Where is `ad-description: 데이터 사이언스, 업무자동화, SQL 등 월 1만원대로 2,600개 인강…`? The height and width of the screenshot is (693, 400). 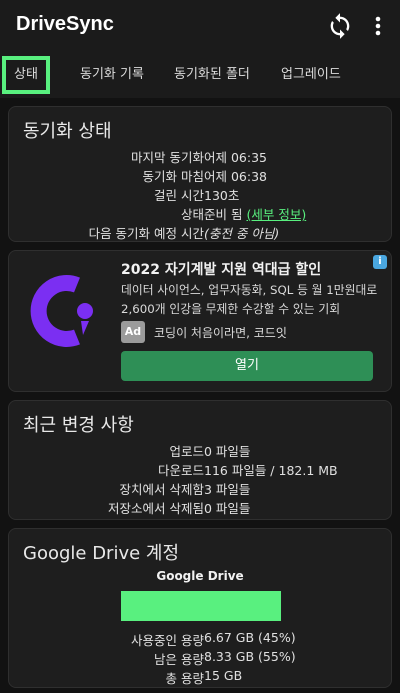
ad-description: 데이터 사이언스, 업무자동화, SQL 등 월 1만원대로 2,600개 인강… is located at coordinates (249, 299).